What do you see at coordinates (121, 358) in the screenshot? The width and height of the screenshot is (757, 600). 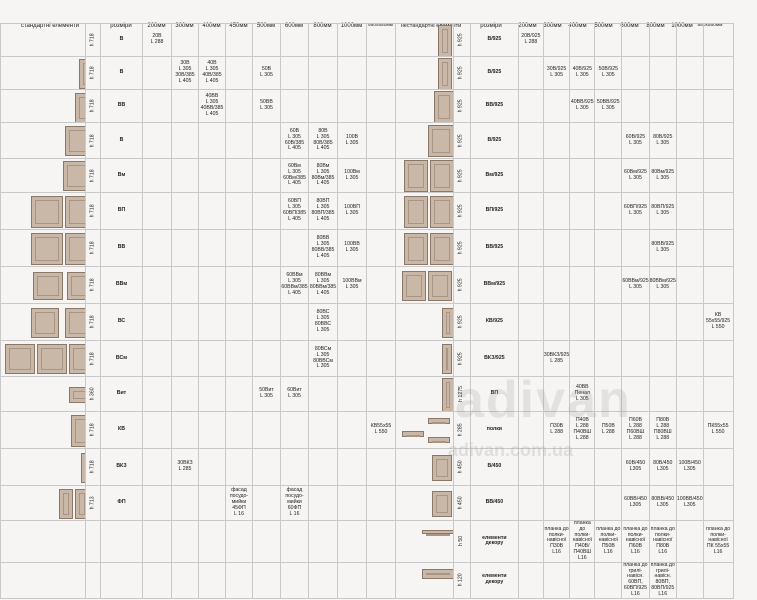 I see `left-code: ВСм` at bounding box center [121, 358].